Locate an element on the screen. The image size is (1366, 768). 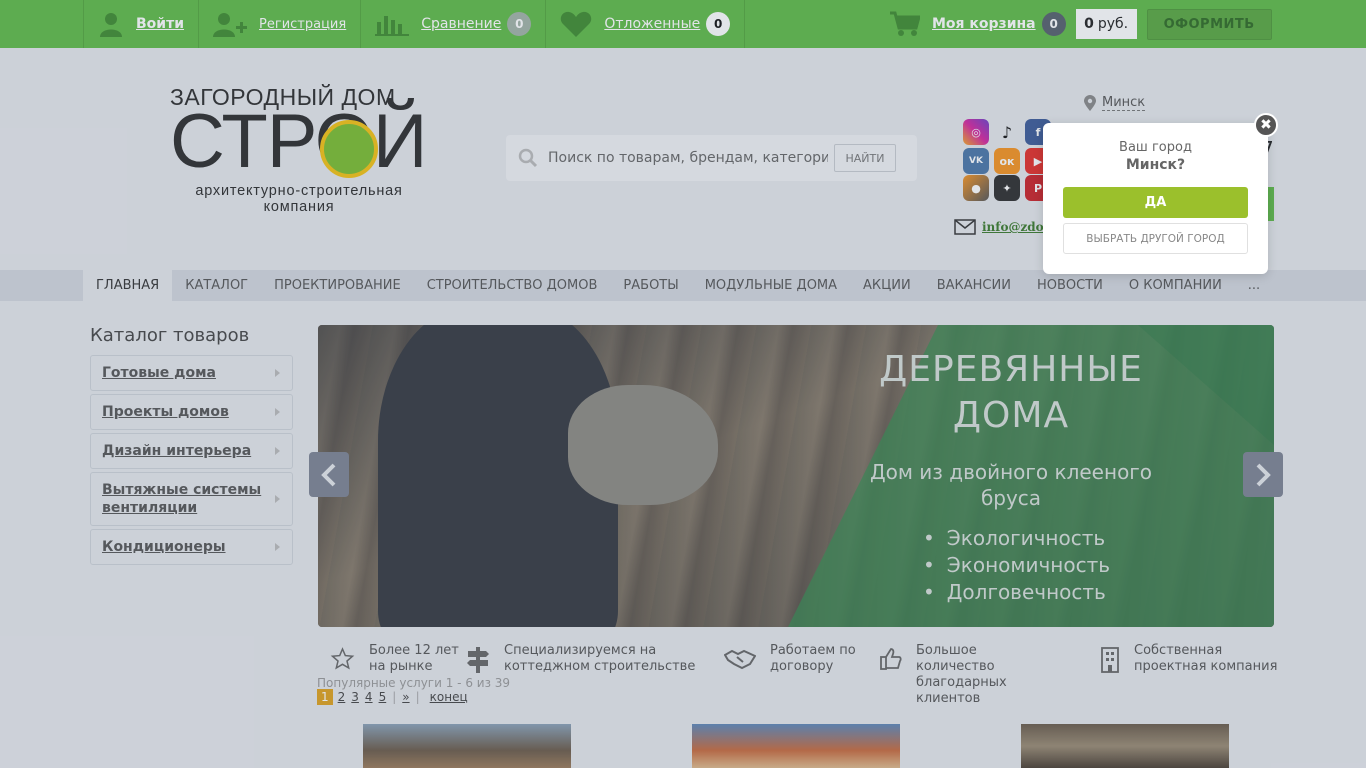
catalog-title: Каталог товаров is located at coordinates (170, 335).